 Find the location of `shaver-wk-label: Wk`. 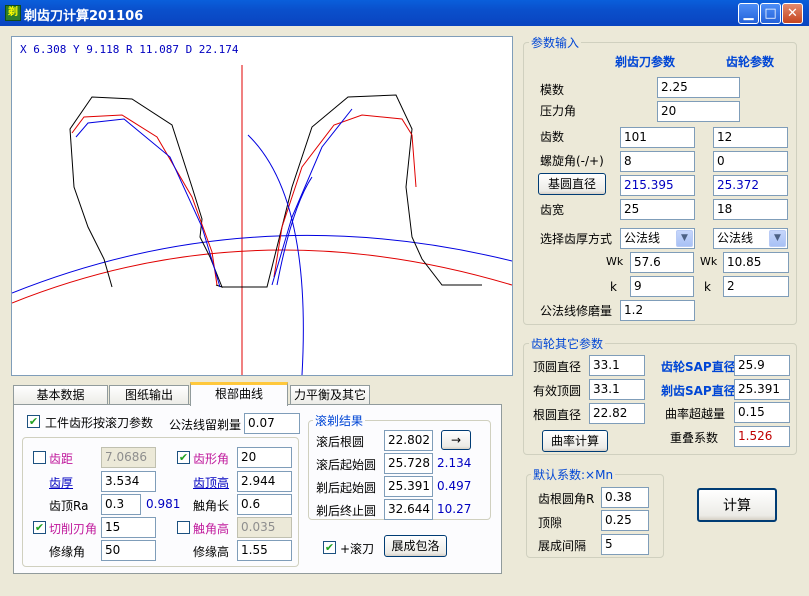

shaver-wk-label: Wk is located at coordinates (615, 261).